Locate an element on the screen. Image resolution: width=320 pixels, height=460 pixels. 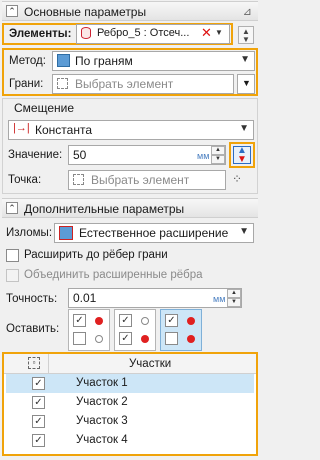
merge-label: Объединить расширенные рёбра is located at coordinates (113, 275).